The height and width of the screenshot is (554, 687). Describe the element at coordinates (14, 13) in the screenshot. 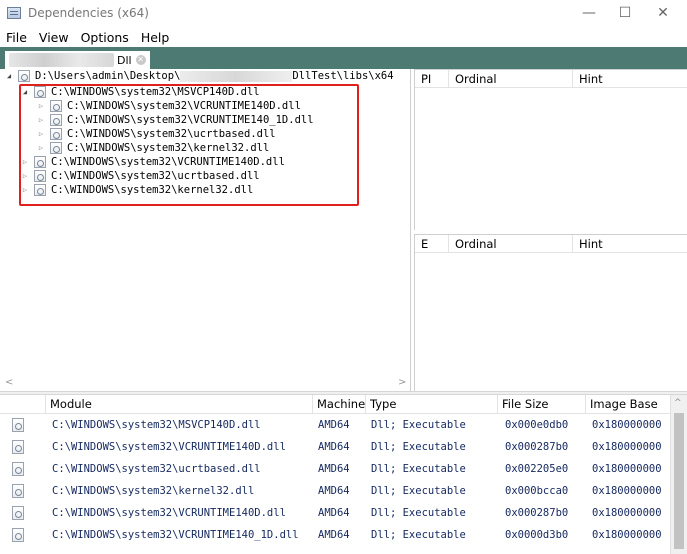

I see `app-icon` at that location.